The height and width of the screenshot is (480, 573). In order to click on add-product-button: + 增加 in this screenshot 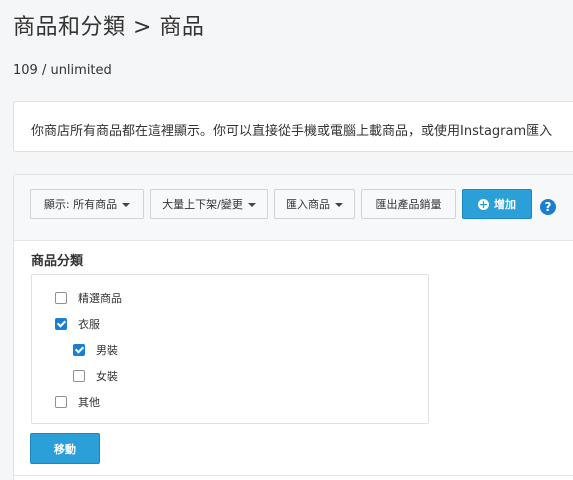, I will do `click(497, 204)`.